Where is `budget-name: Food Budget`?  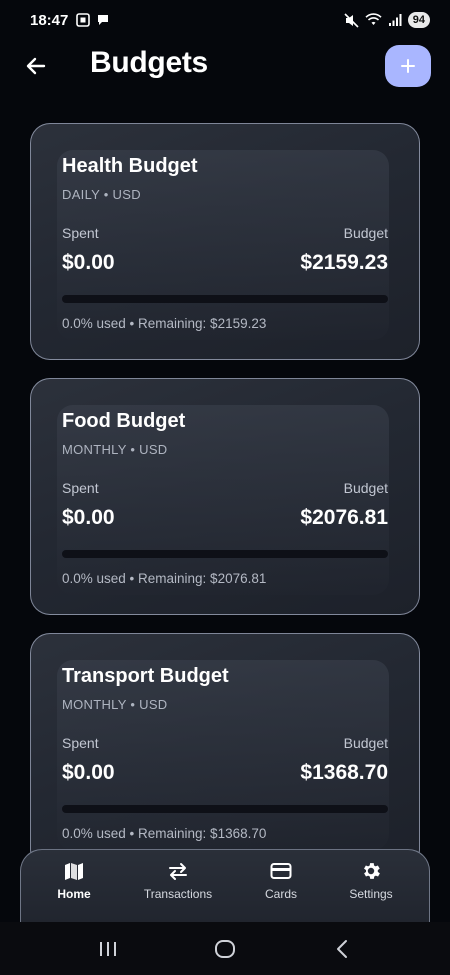 budget-name: Food Budget is located at coordinates (124, 421).